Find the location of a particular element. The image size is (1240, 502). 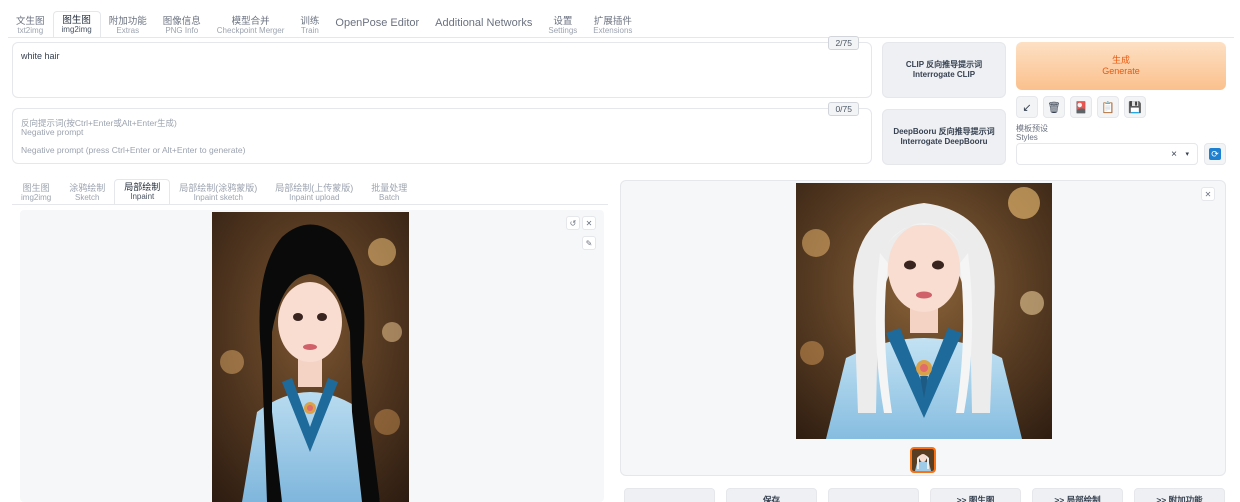

tab-openpose-editor: OpenPose Editor is located at coordinates (377, 26).